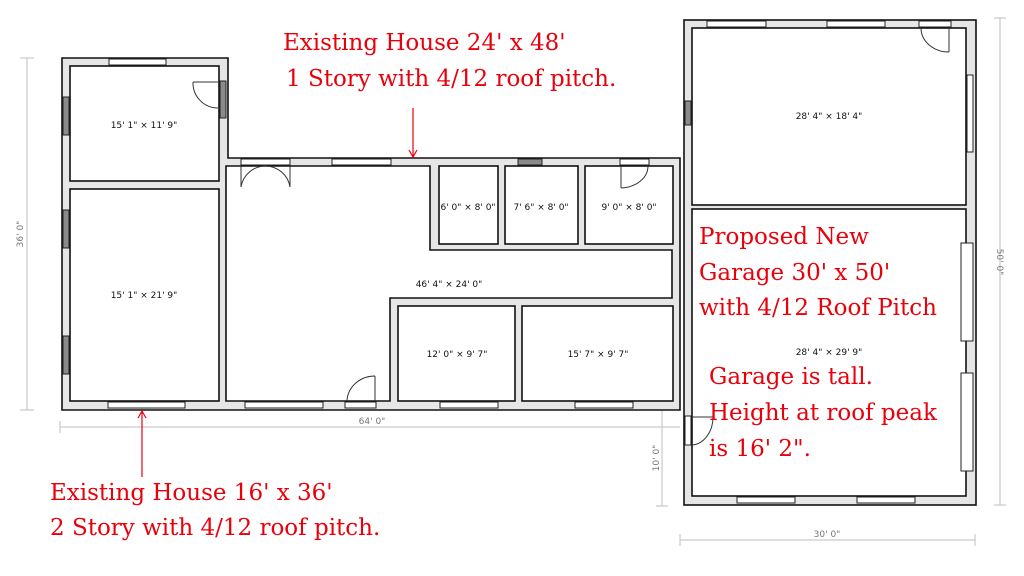  Describe the element at coordinates (827, 535) in the screenshot. I see `dim-label-garage-width: 30' 0"` at that location.